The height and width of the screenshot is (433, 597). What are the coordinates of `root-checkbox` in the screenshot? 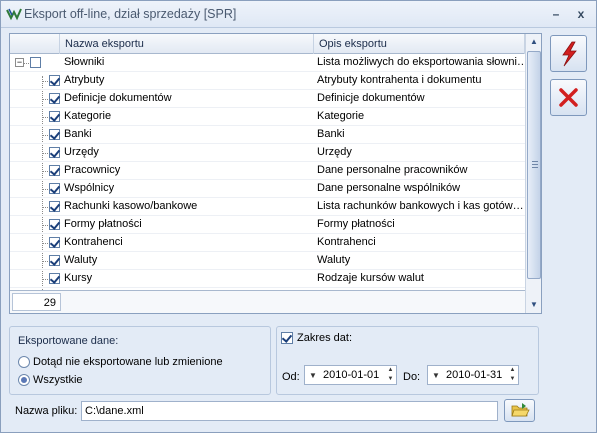 It's located at (35, 62).